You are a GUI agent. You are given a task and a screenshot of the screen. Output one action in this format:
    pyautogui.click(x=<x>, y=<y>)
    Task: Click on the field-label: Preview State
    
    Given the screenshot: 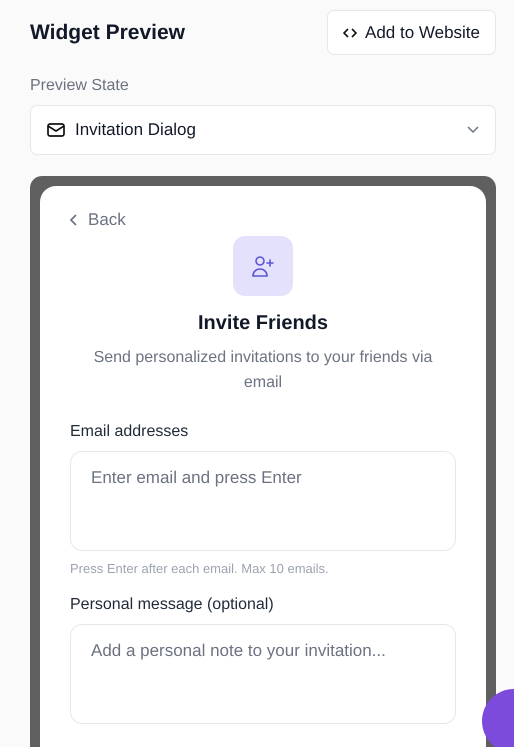 What is the action you would take?
    pyautogui.click(x=80, y=86)
    